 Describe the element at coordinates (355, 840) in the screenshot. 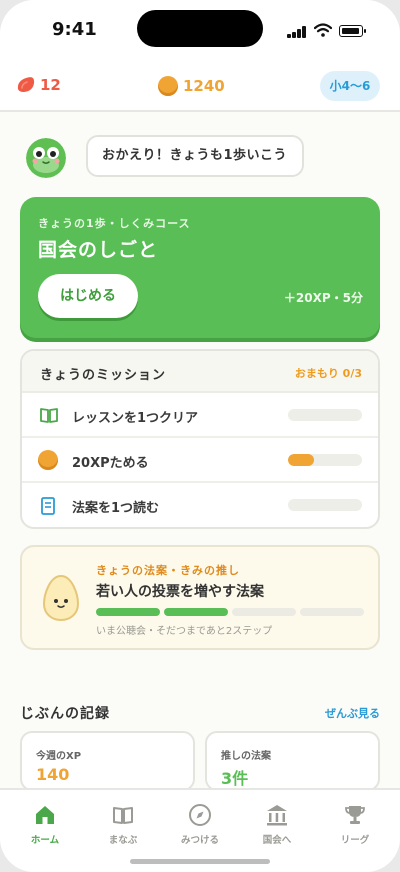

I see `tab-label: リーグ` at that location.